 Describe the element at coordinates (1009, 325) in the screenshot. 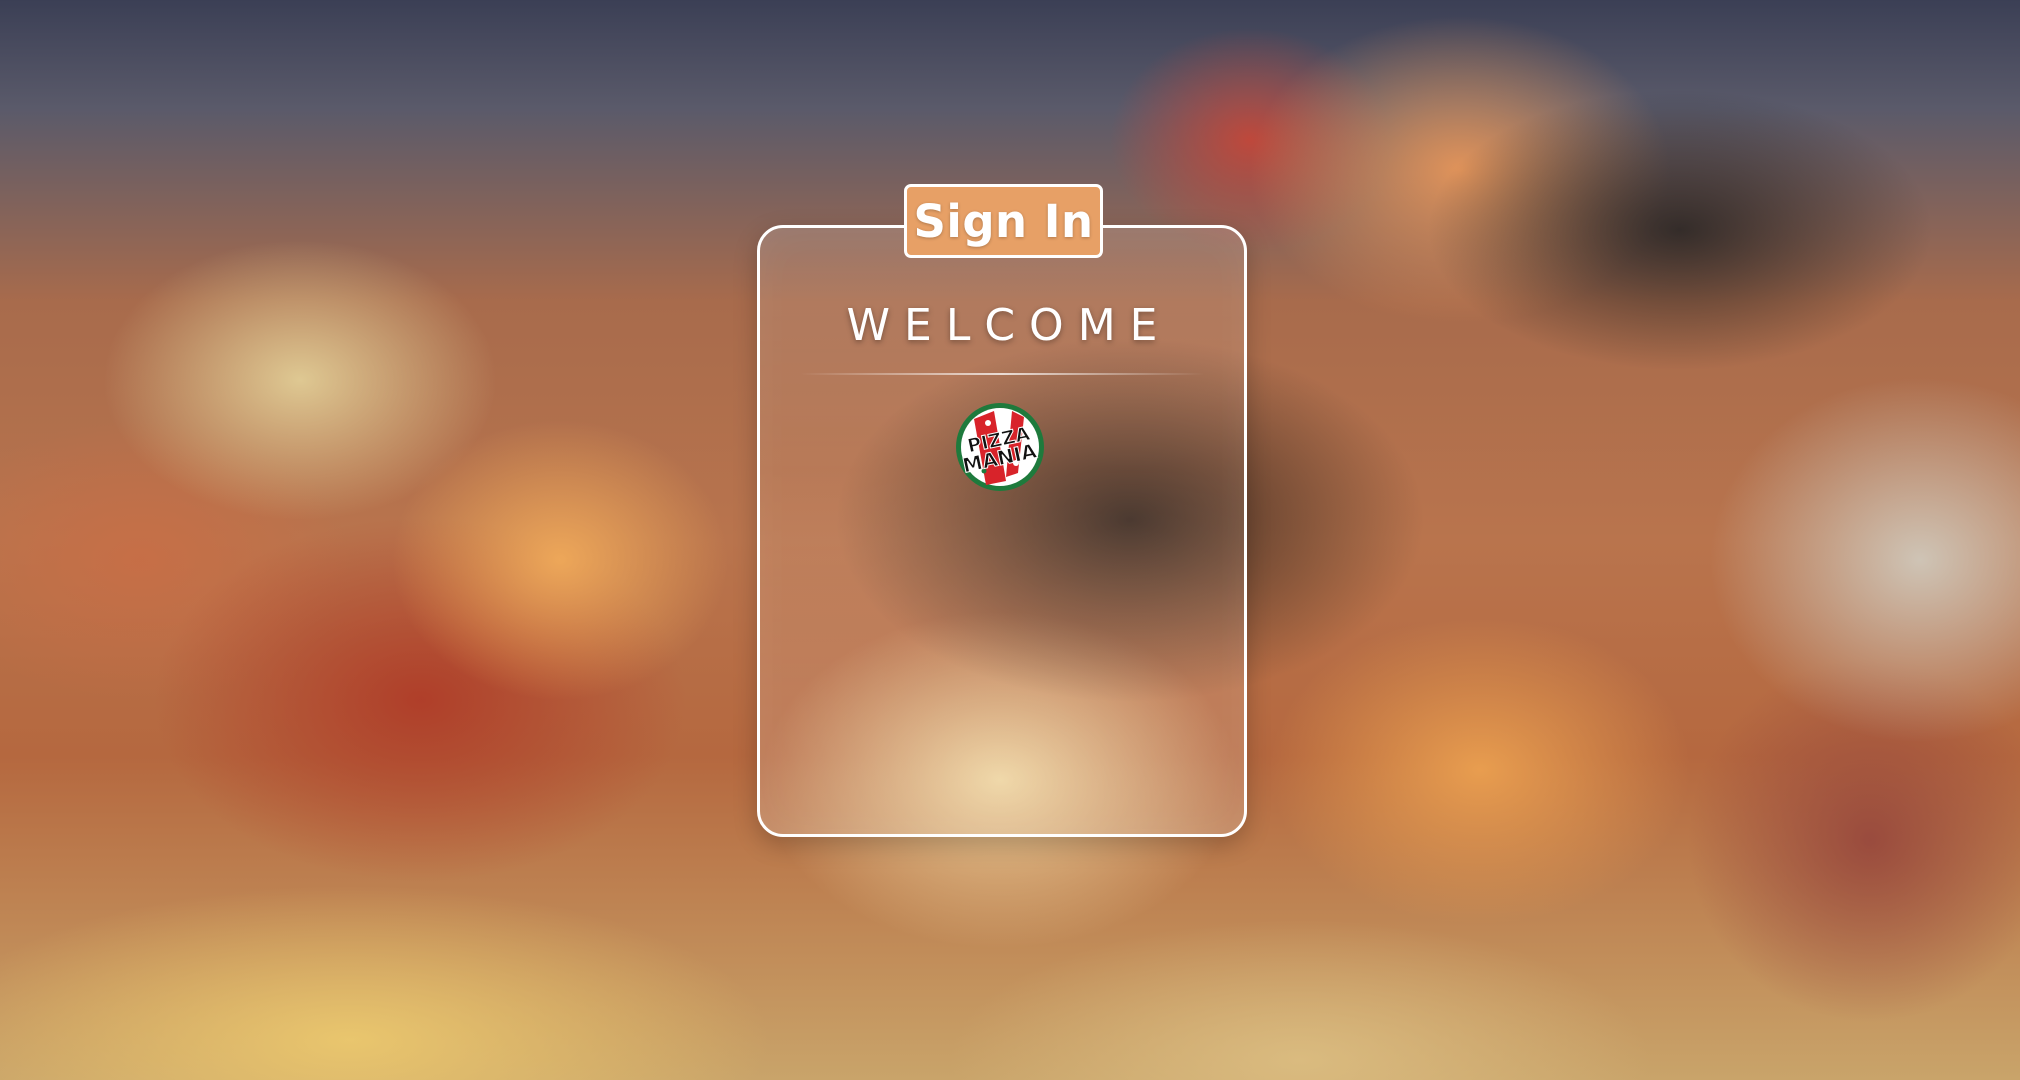

I see `welcome-heading: WELCOME` at that location.